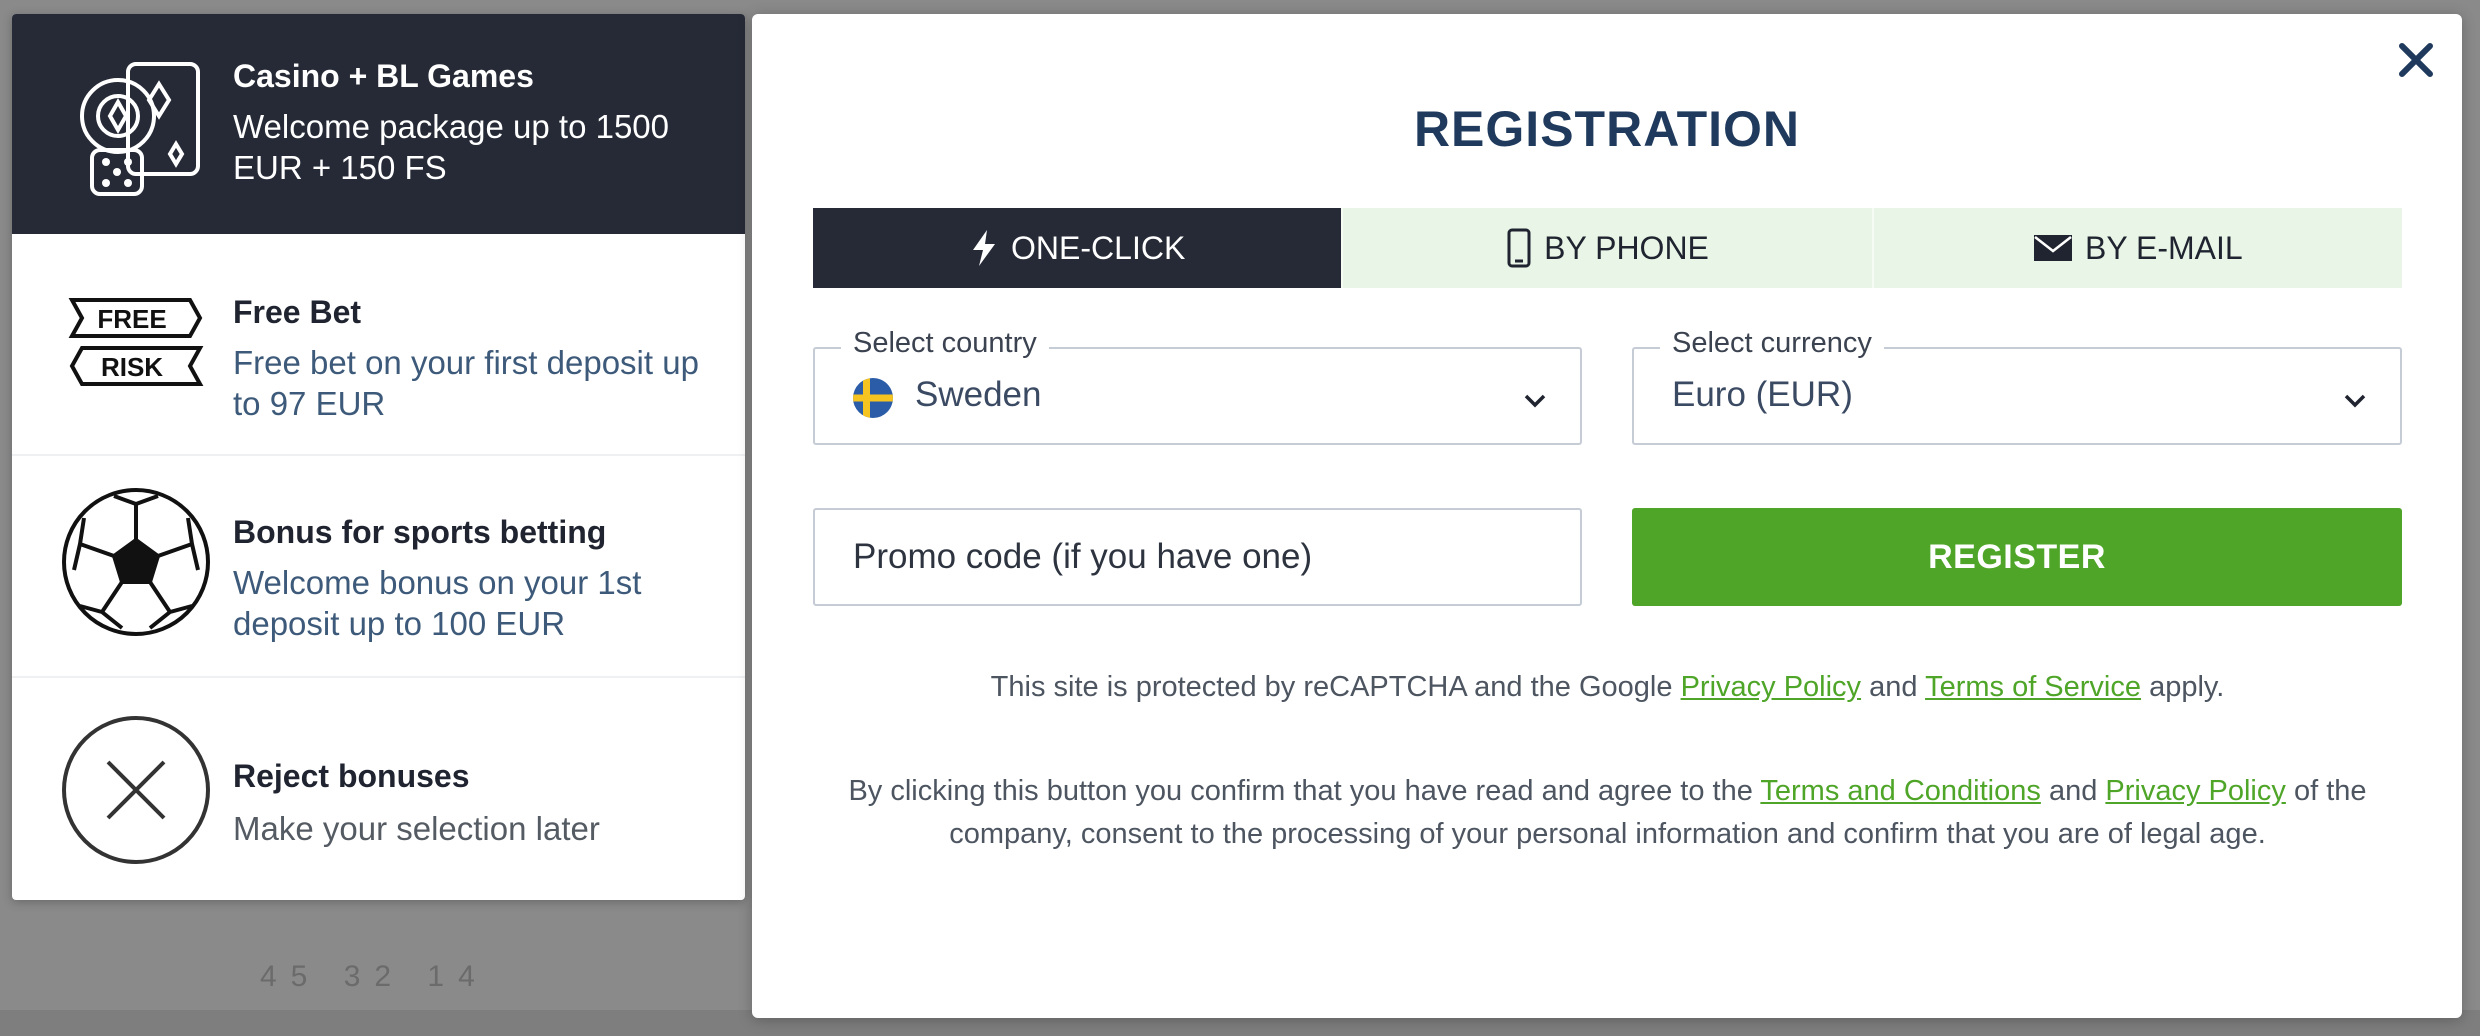 The image size is (2480, 1036). Describe the element at coordinates (136, 790) in the screenshot. I see `reject-x-icon` at that location.